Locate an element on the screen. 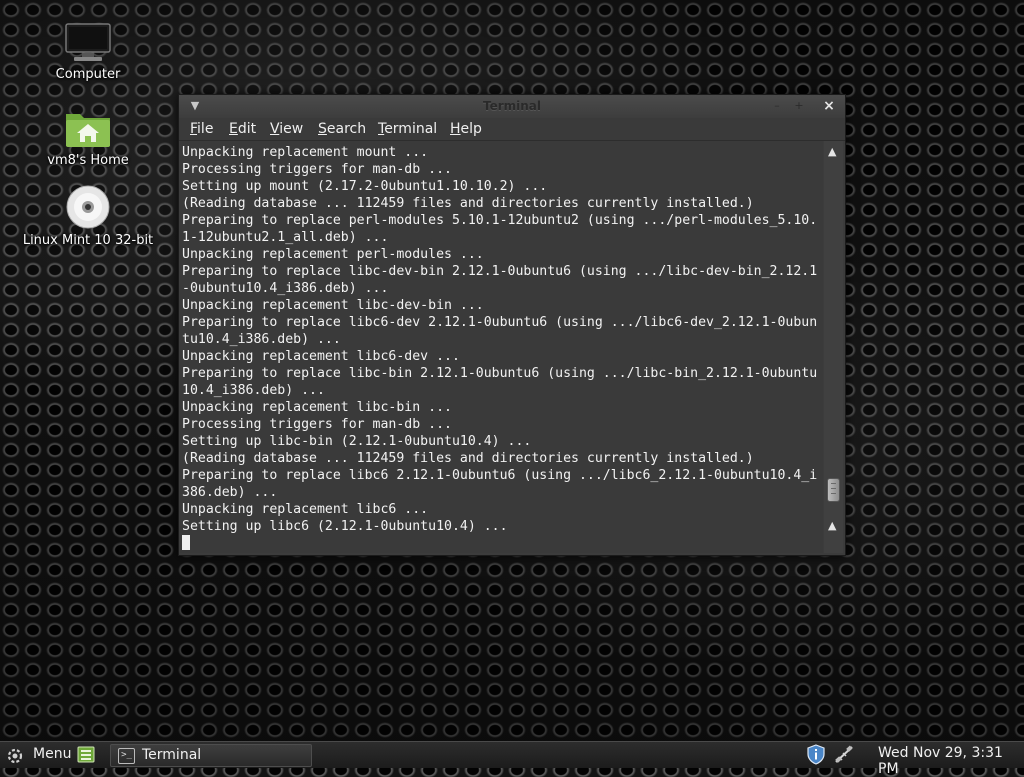 The height and width of the screenshot is (777, 1024). disc-icon is located at coordinates (88, 207).